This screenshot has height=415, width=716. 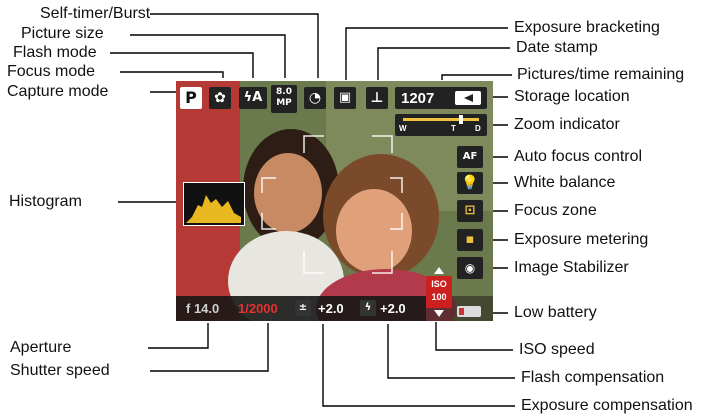 I want to click on self-timer-icon: ◔, so click(x=315, y=98).